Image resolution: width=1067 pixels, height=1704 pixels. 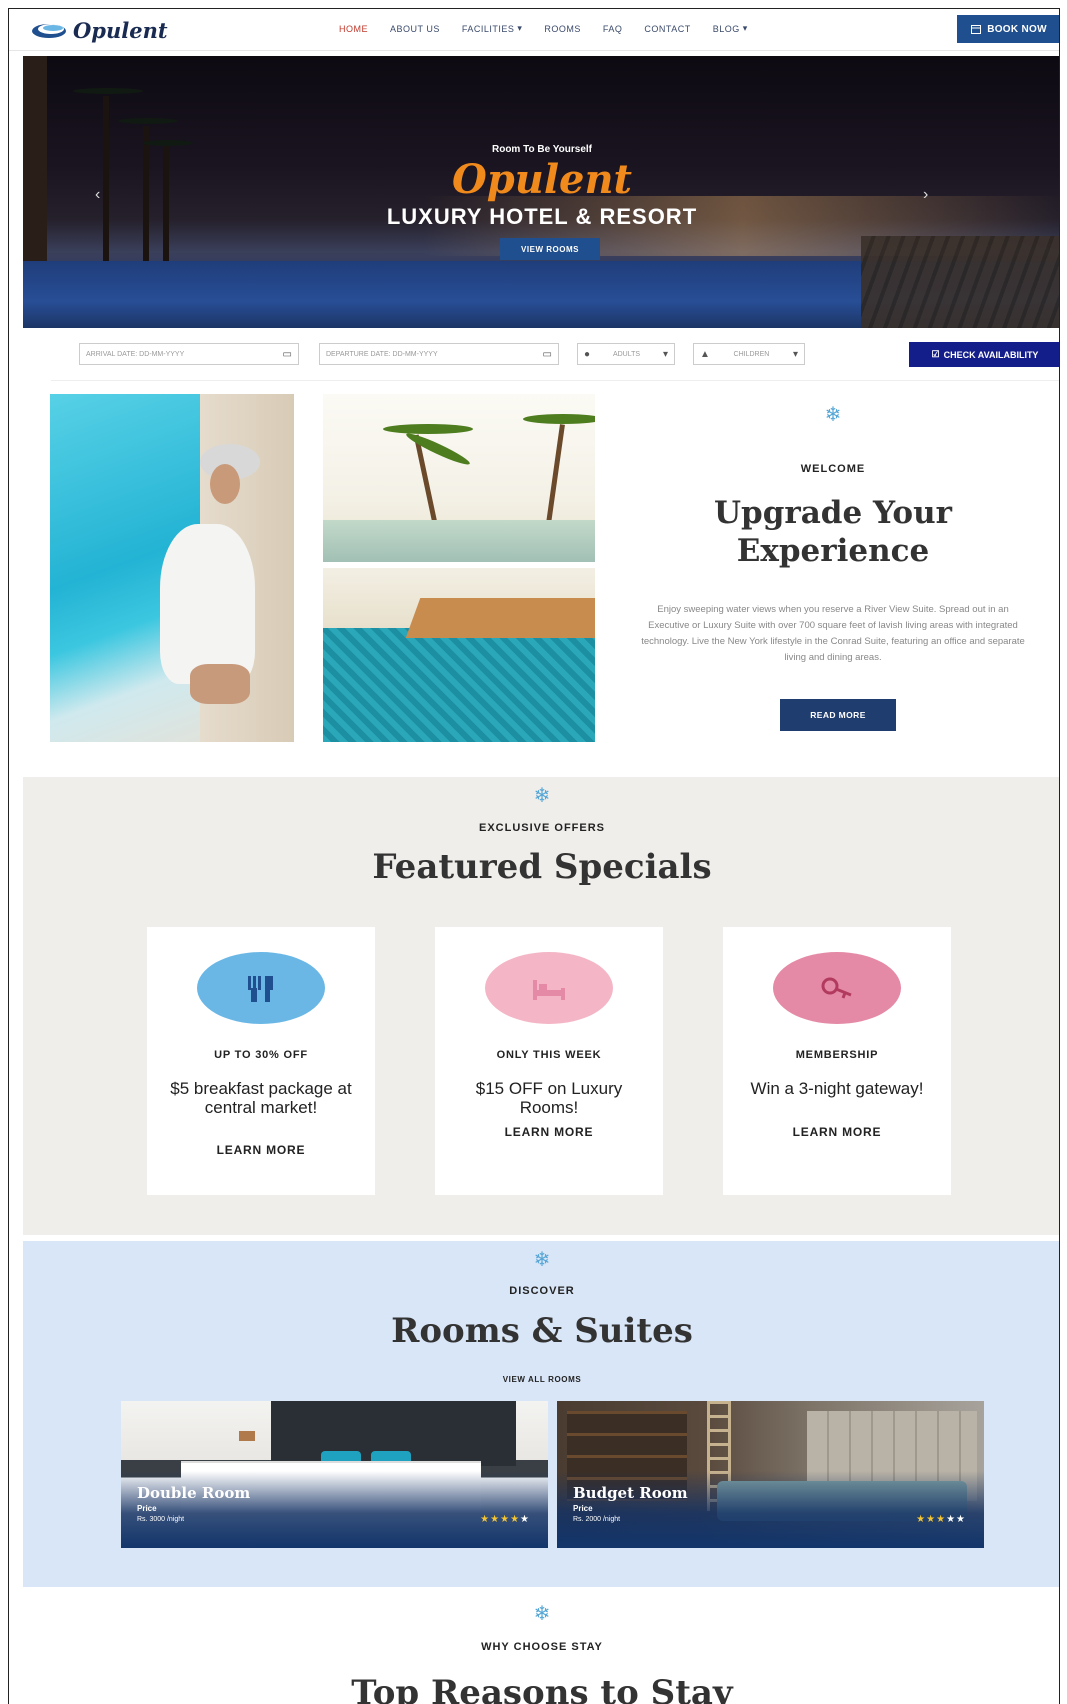 What do you see at coordinates (135, 354) in the screenshot?
I see `arrival-date-placeholder: ARRIVAL DATE: DD-MM-YYYY` at bounding box center [135, 354].